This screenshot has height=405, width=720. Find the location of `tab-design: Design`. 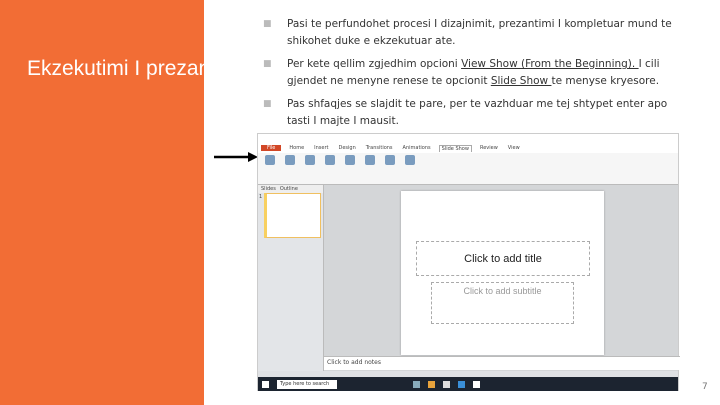

tab-design: Design is located at coordinates (346, 148).